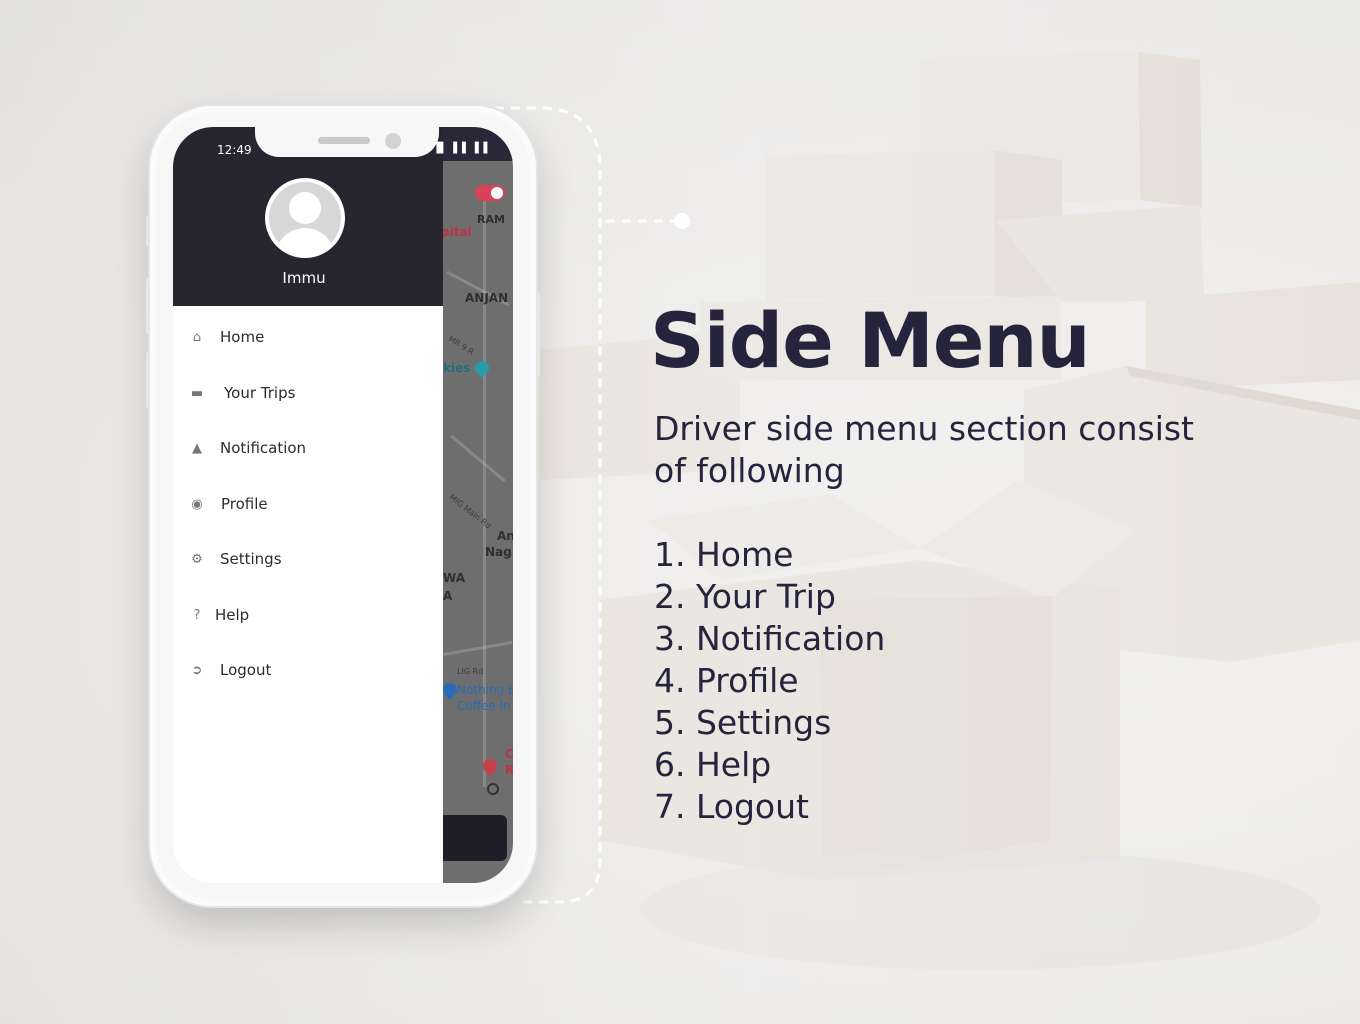 Image resolution: width=1360 pixels, height=1024 pixels. Describe the element at coordinates (308, 616) in the screenshot. I see `menu-item-help: ? Help` at that location.